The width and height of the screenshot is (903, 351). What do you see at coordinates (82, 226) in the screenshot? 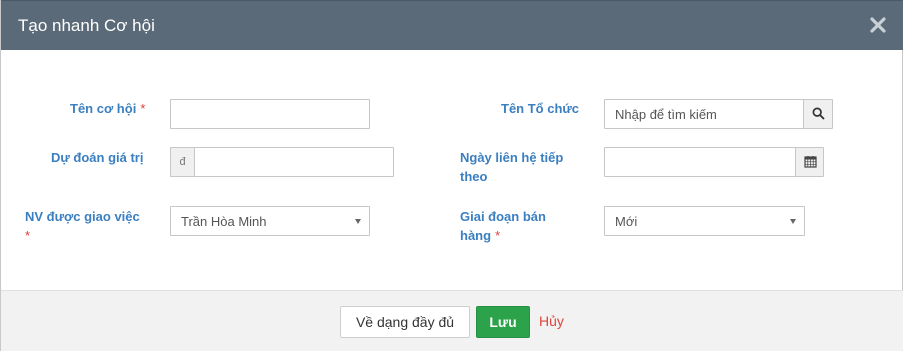
I see `assigned-staff-label: NV được giao việc *` at bounding box center [82, 226].